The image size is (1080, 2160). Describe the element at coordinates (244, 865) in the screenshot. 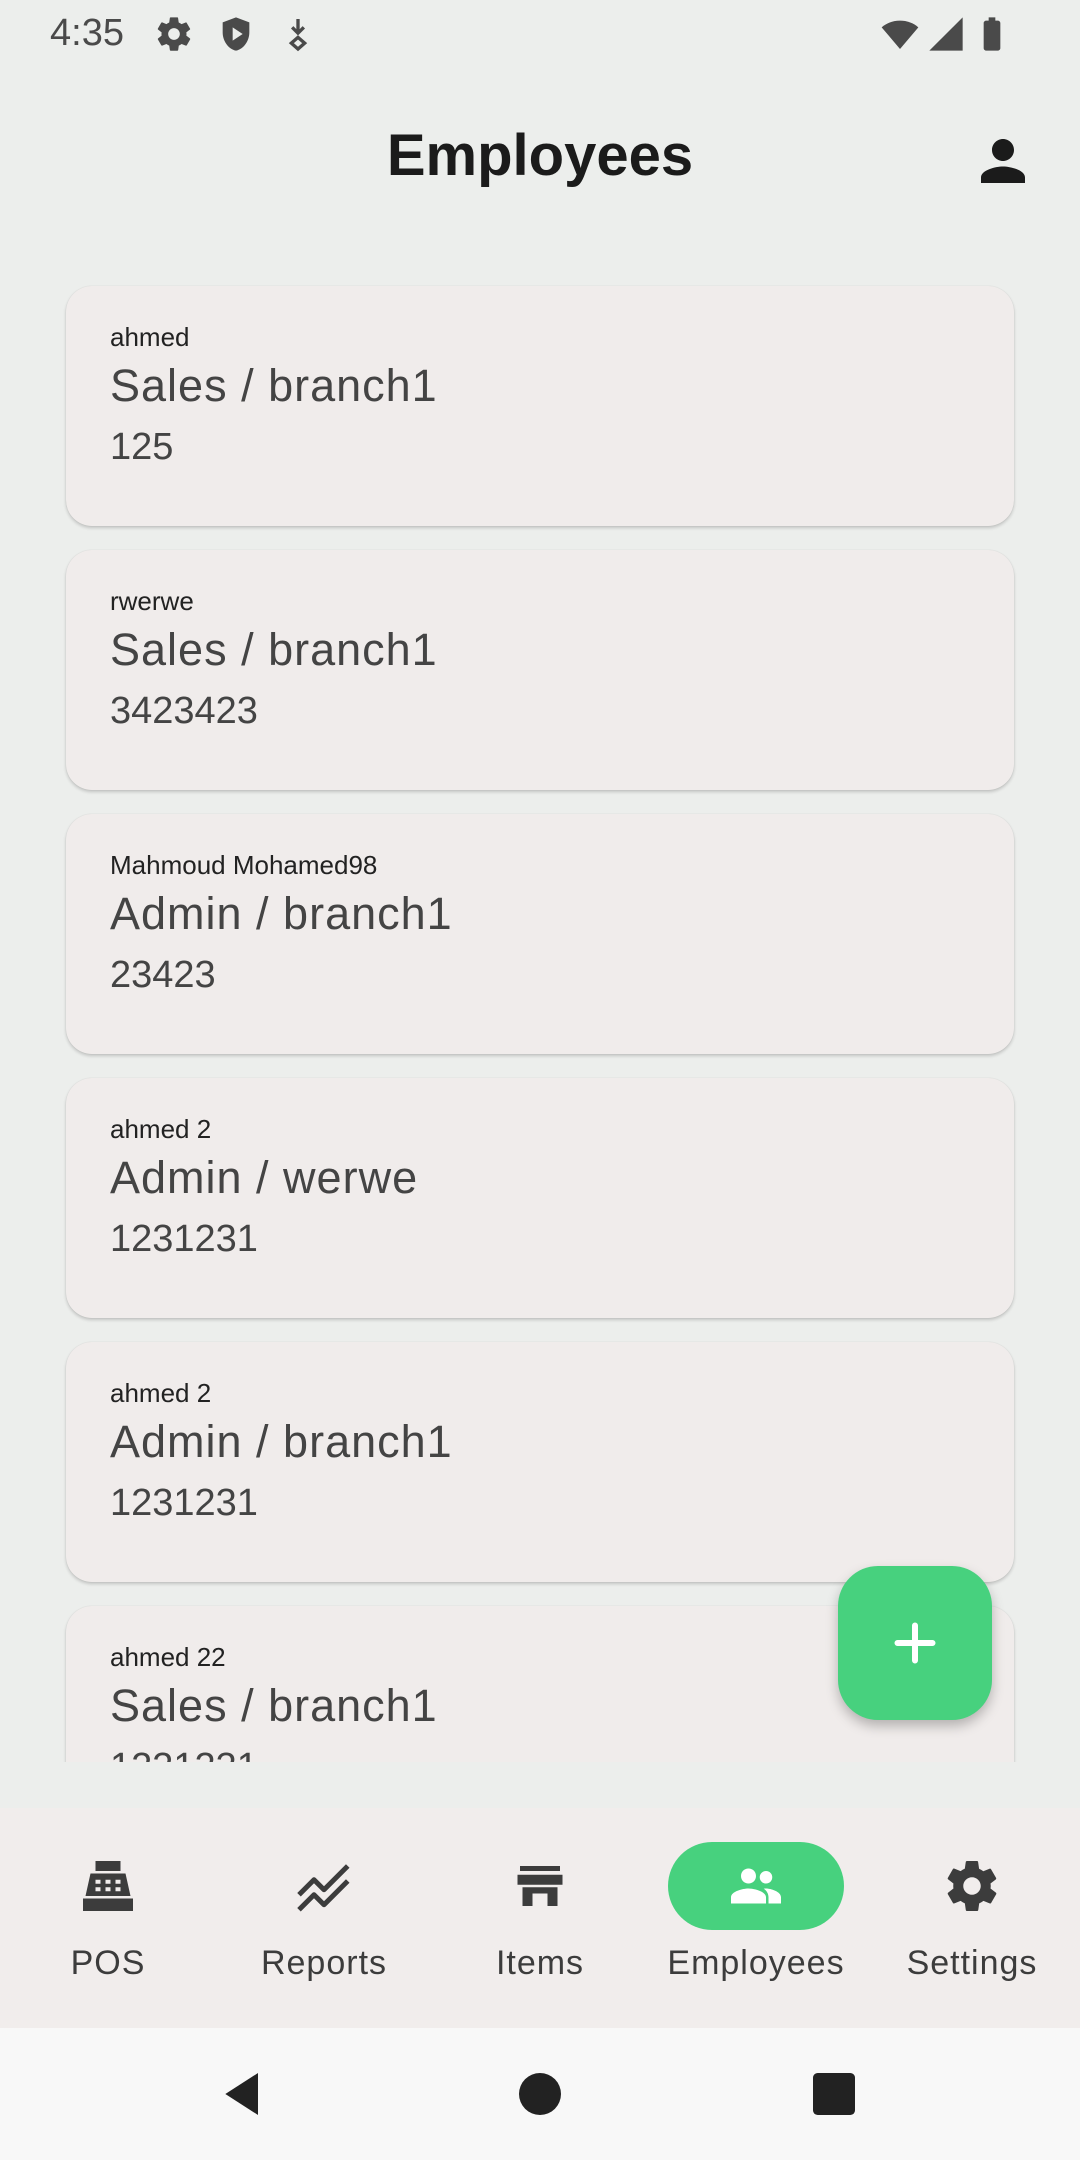

I see `employee-name: Mahmoud Mohamed98` at that location.